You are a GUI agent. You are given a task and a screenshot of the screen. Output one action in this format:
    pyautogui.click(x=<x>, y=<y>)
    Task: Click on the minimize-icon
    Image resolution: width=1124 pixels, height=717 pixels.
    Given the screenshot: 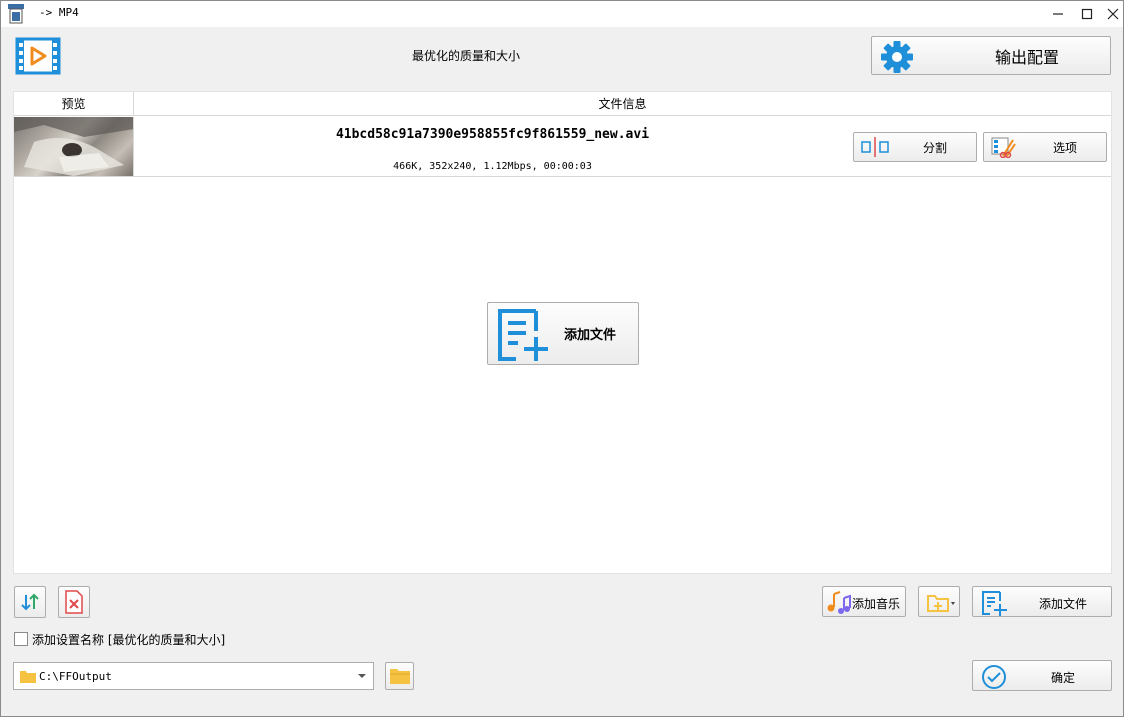 What is the action you would take?
    pyautogui.click(x=1058, y=14)
    